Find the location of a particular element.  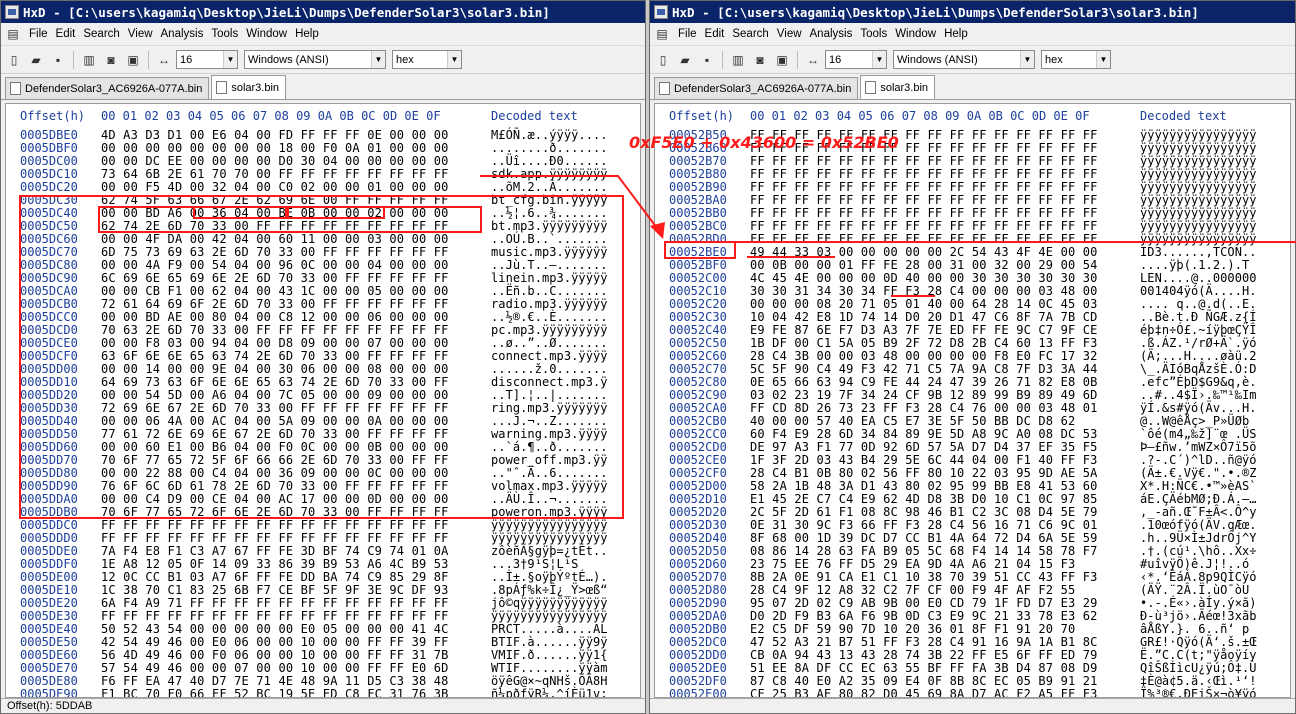

status-bar is located at coordinates (972, 705).